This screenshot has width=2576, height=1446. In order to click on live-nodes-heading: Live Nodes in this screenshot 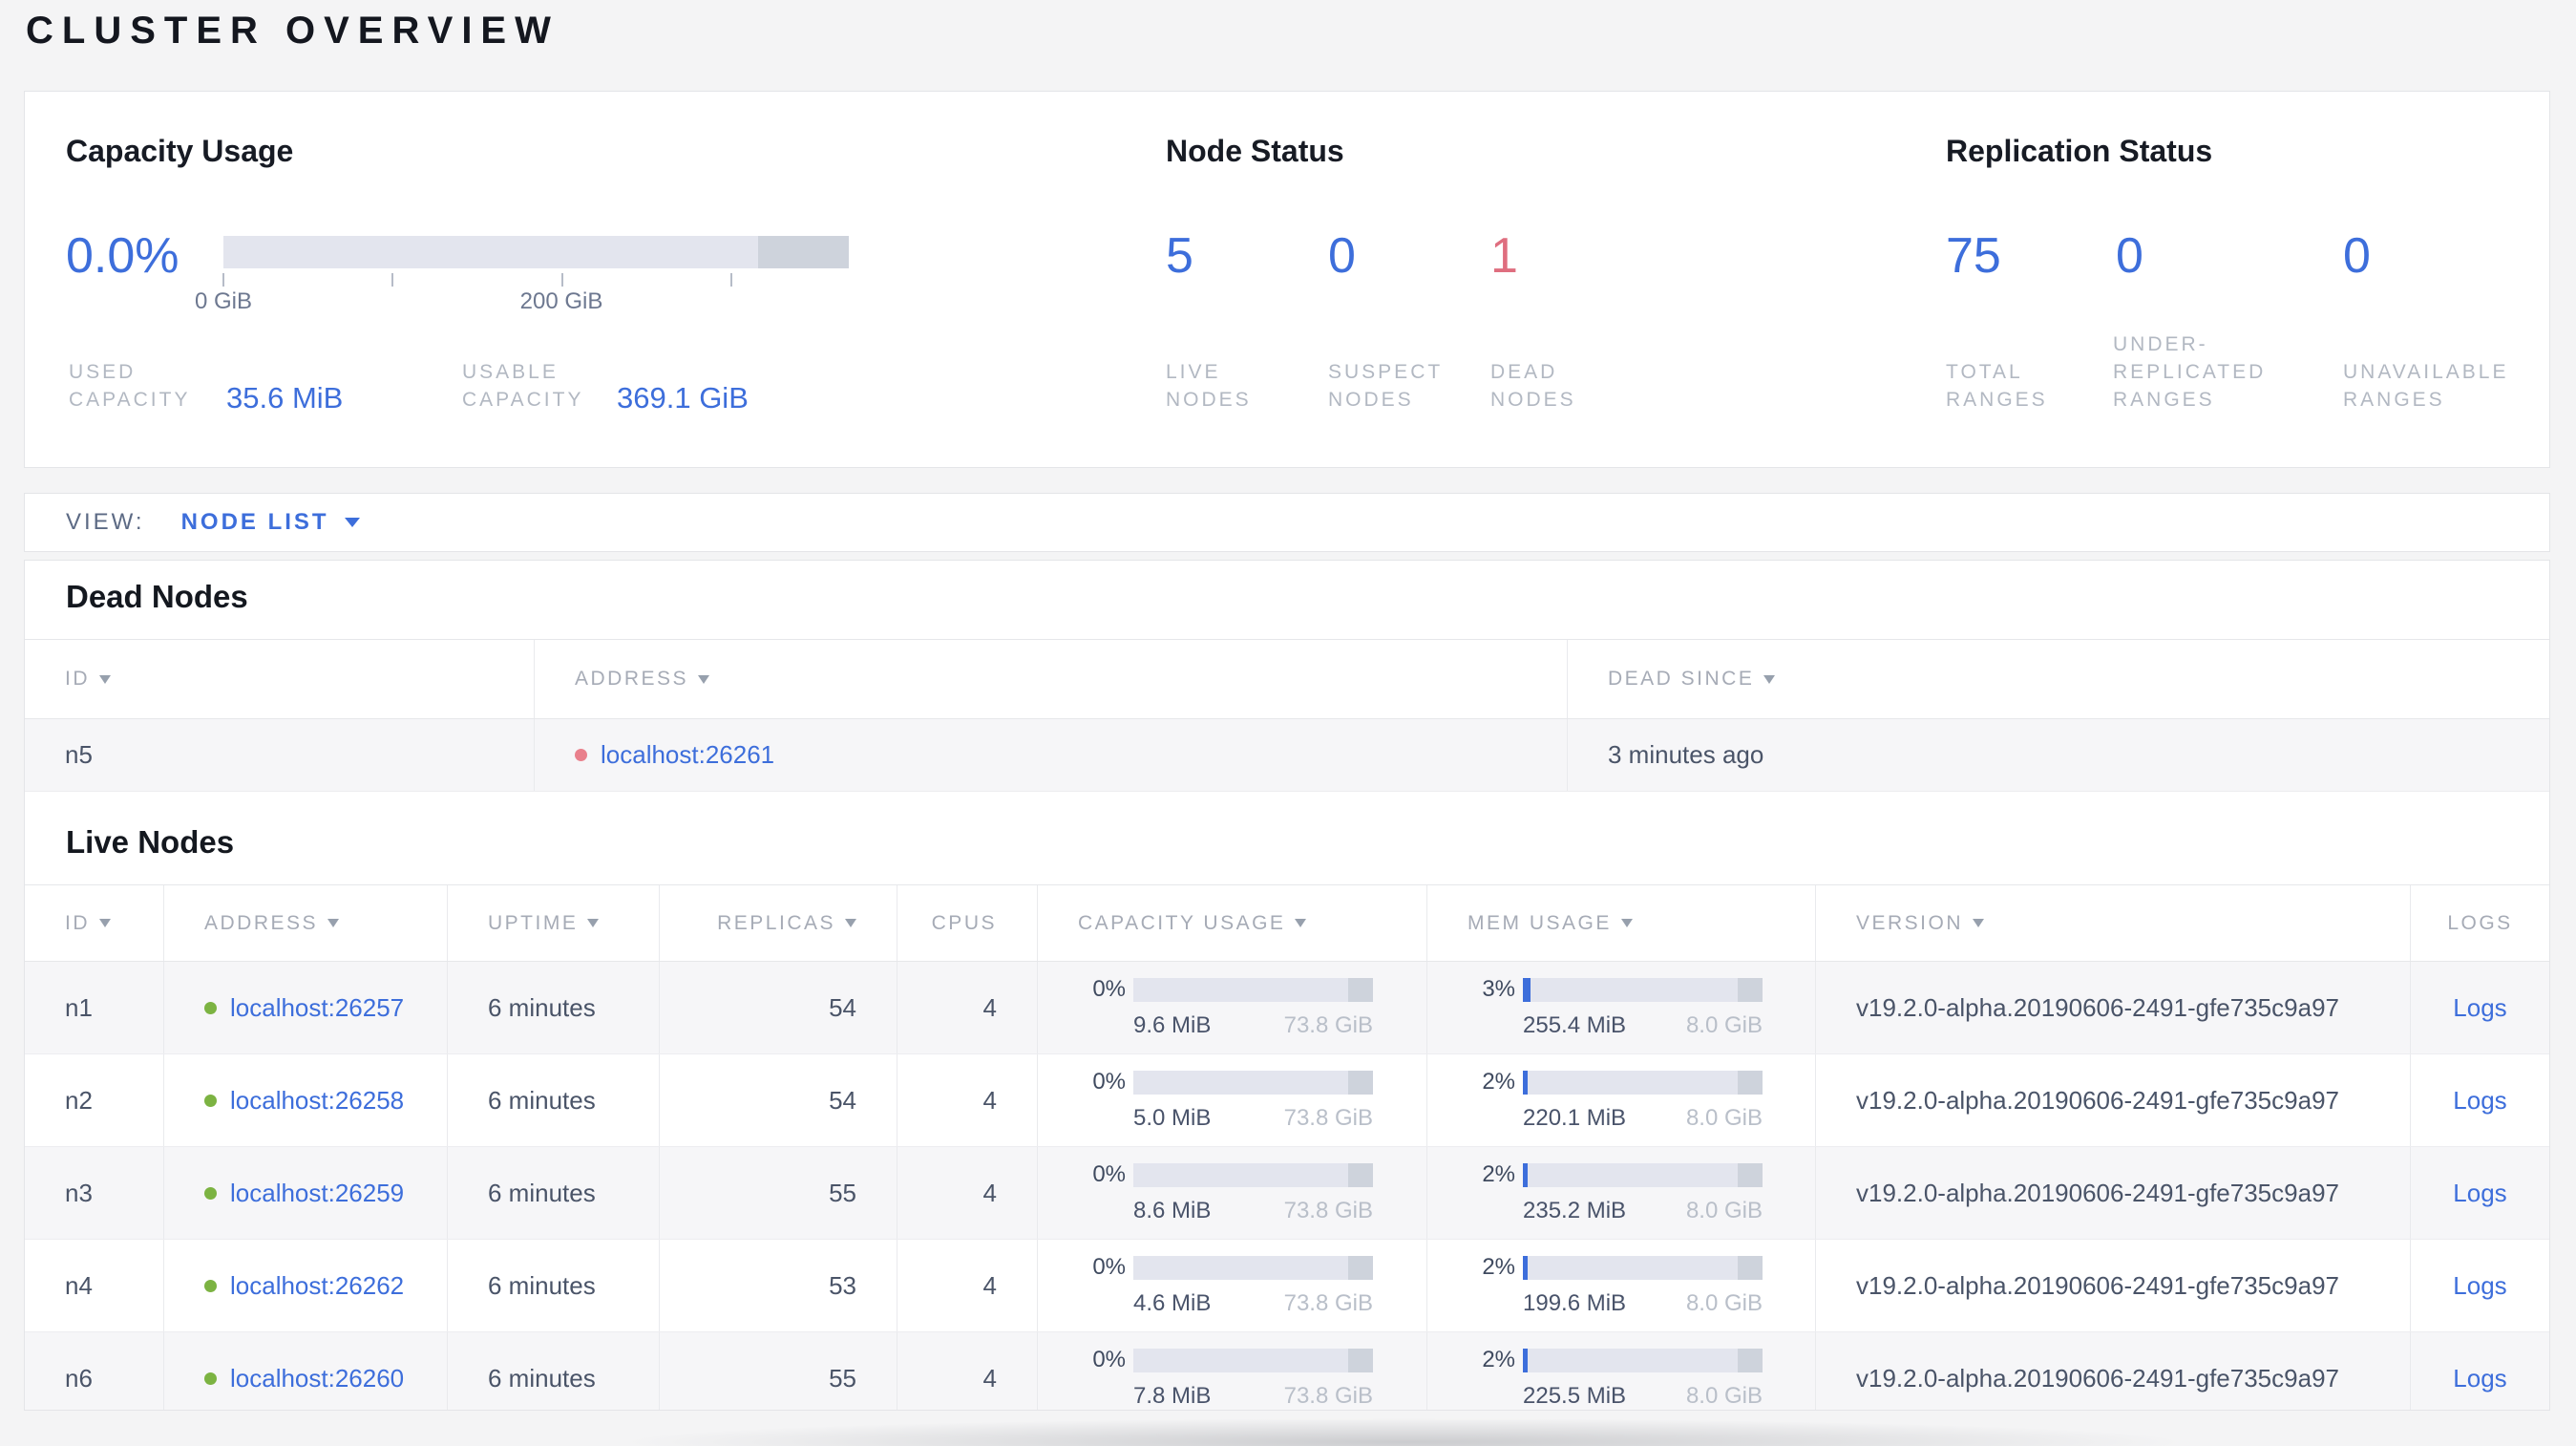, I will do `click(150, 842)`.